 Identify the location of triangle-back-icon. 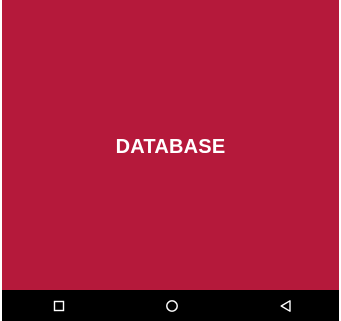
(285, 305).